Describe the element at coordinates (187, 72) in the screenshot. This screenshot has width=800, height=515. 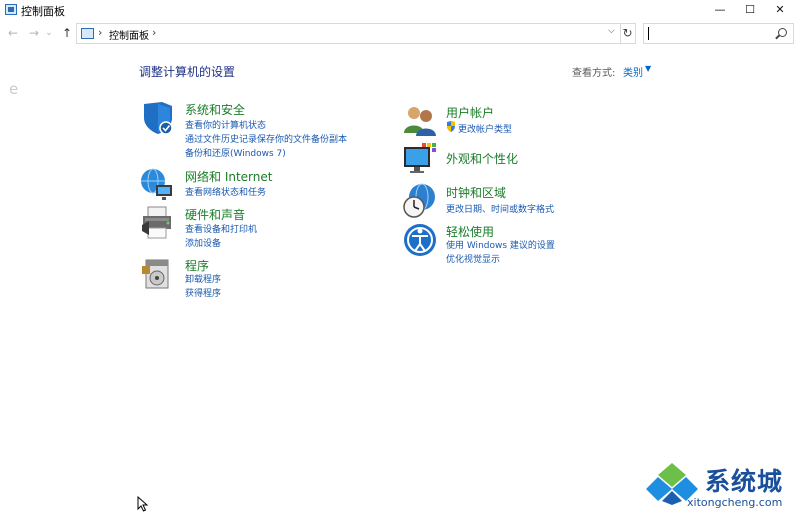
I see `page-title: 调整计算机的设置` at that location.